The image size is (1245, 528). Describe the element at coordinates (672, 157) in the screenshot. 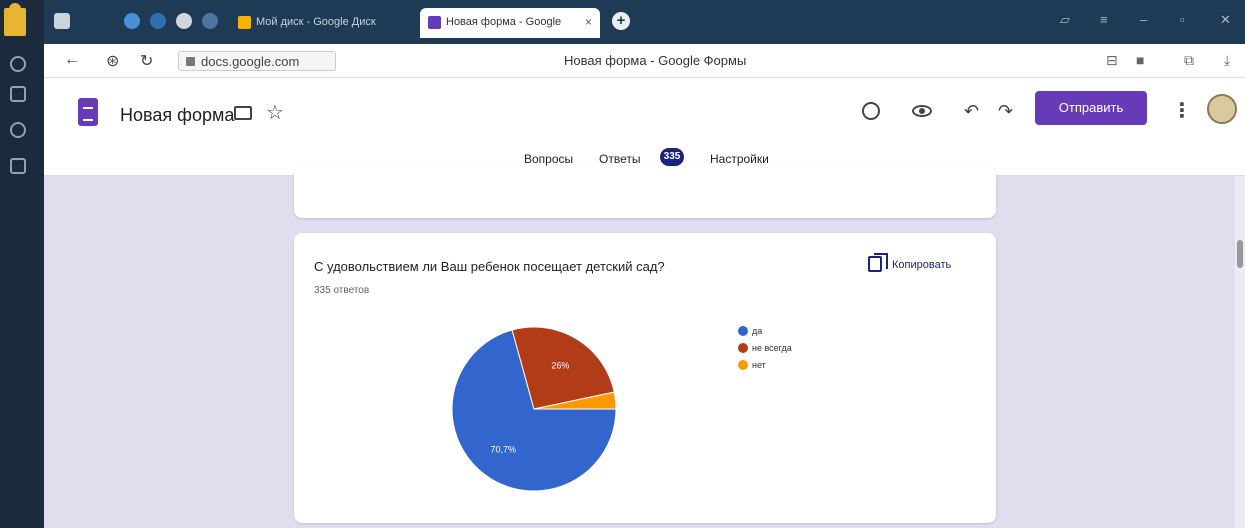

I see `responses-count-badge: 335` at that location.